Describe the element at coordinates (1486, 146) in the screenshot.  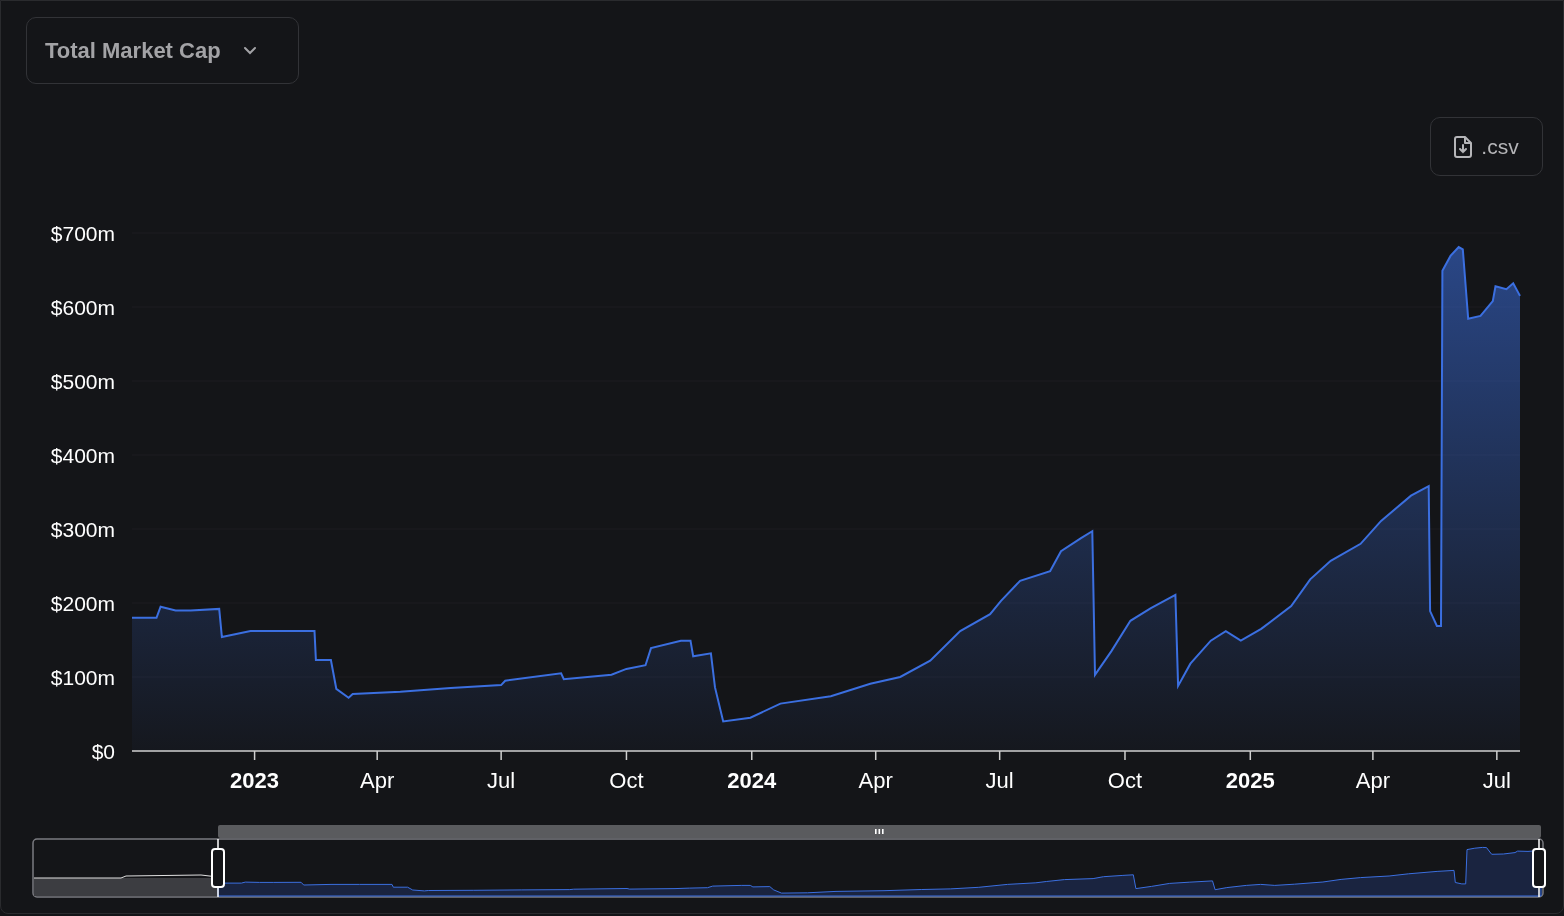
I see `csv-download-button: .csv` at that location.